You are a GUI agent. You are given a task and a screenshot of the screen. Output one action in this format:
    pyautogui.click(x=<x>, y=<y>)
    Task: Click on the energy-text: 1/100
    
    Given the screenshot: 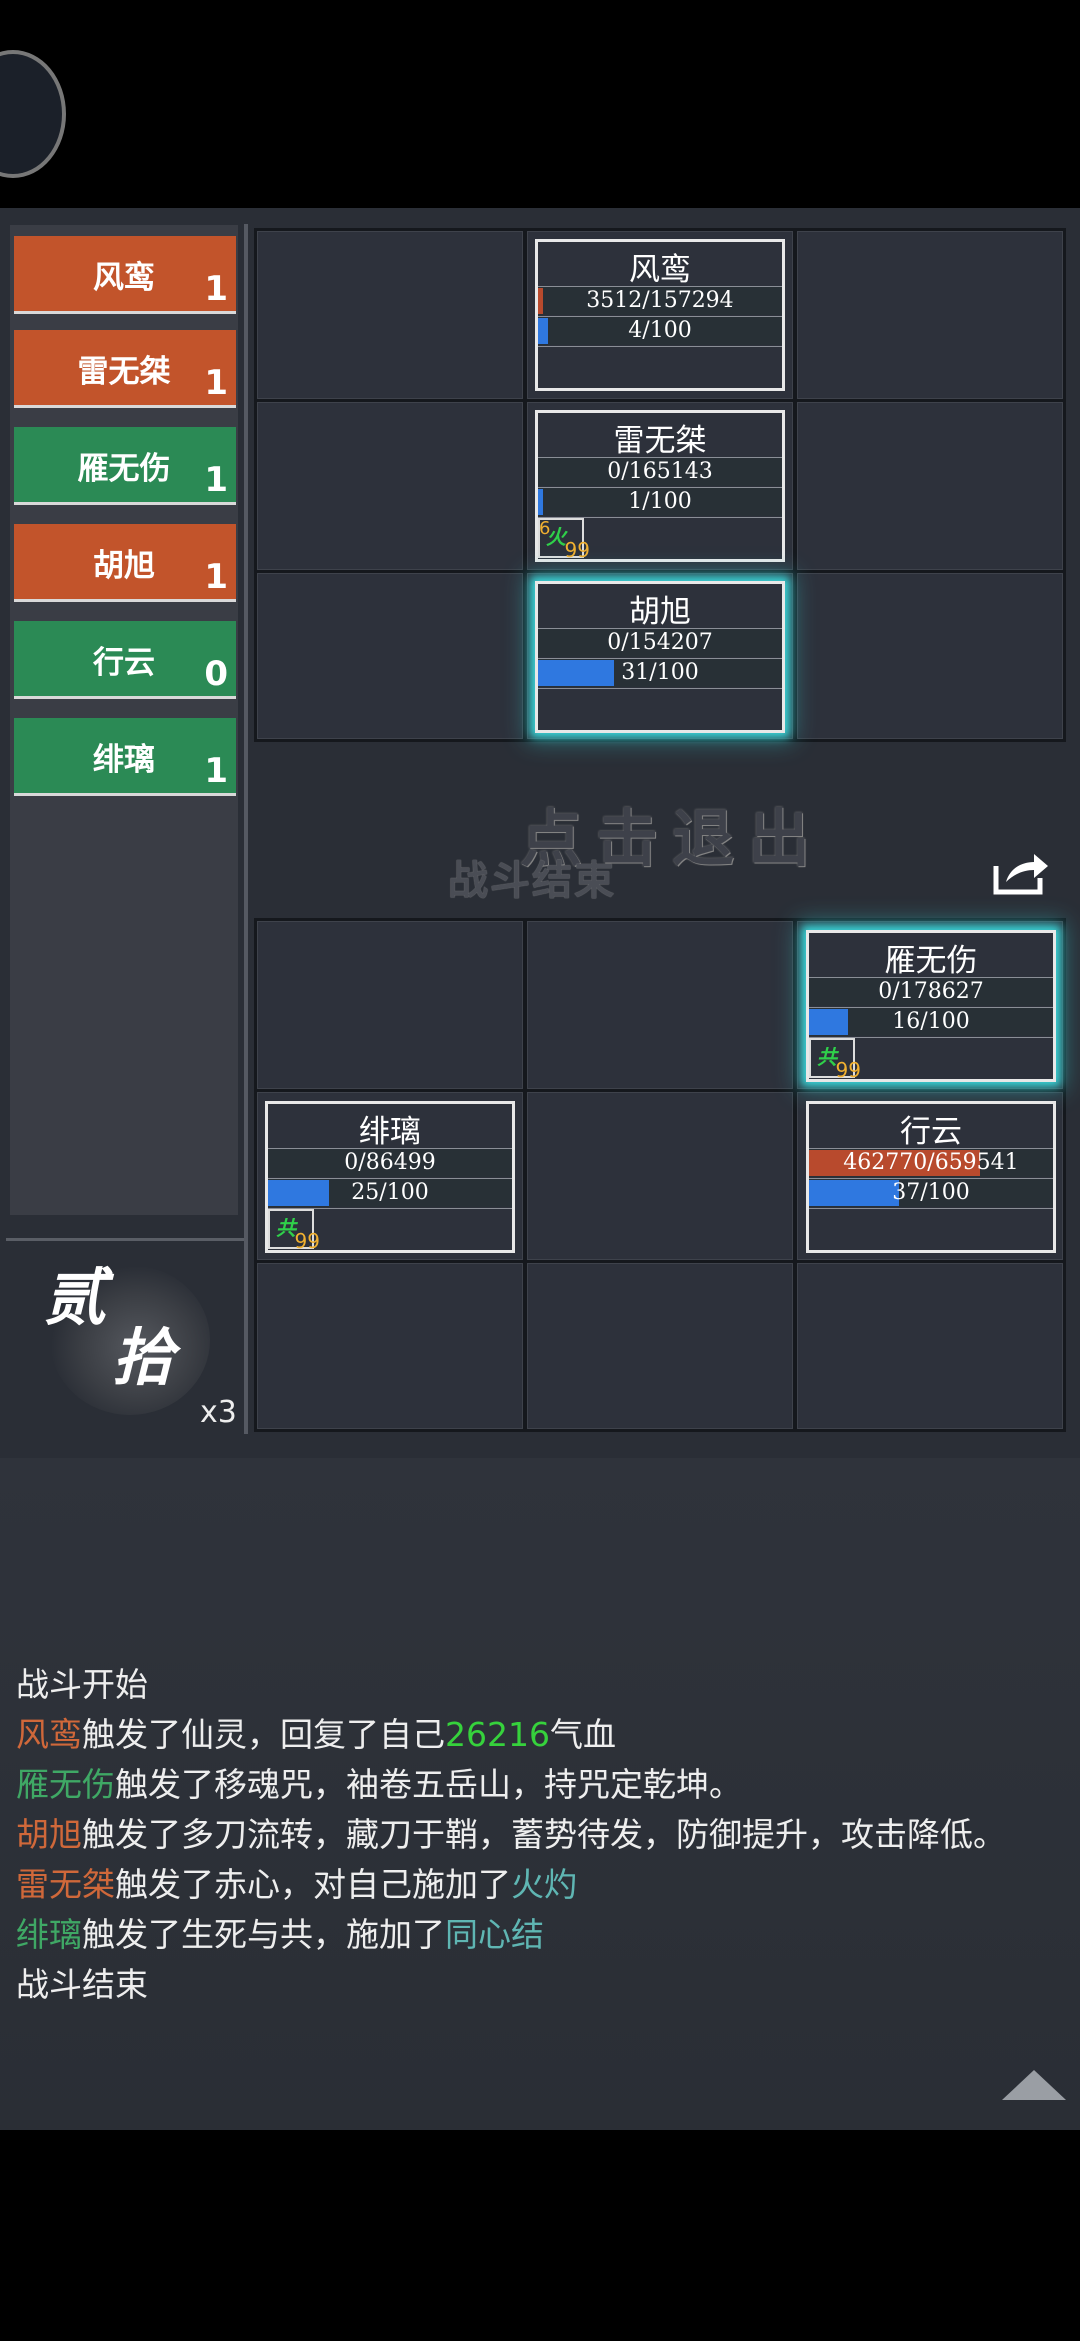 What is the action you would take?
    pyautogui.click(x=660, y=501)
    